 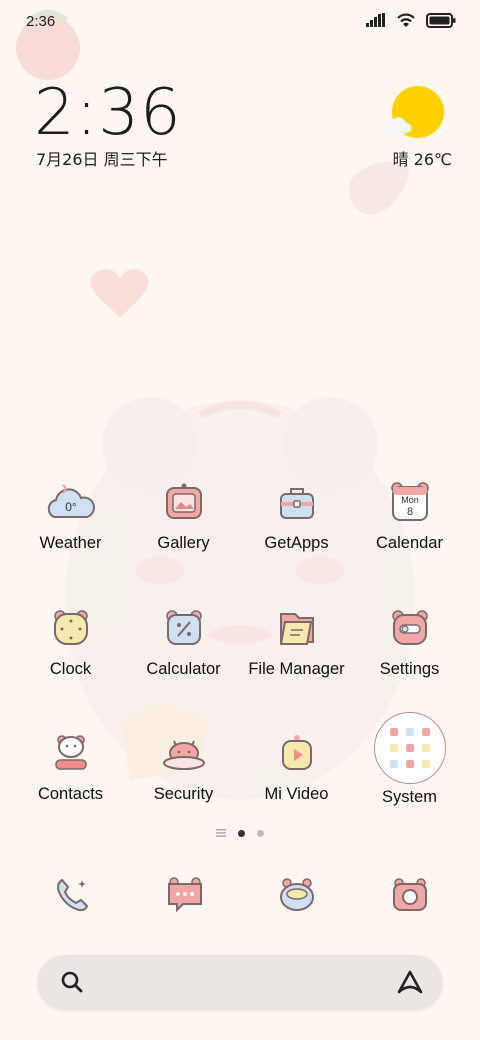 What do you see at coordinates (296, 794) in the screenshot?
I see `app-label: Mi Video` at bounding box center [296, 794].